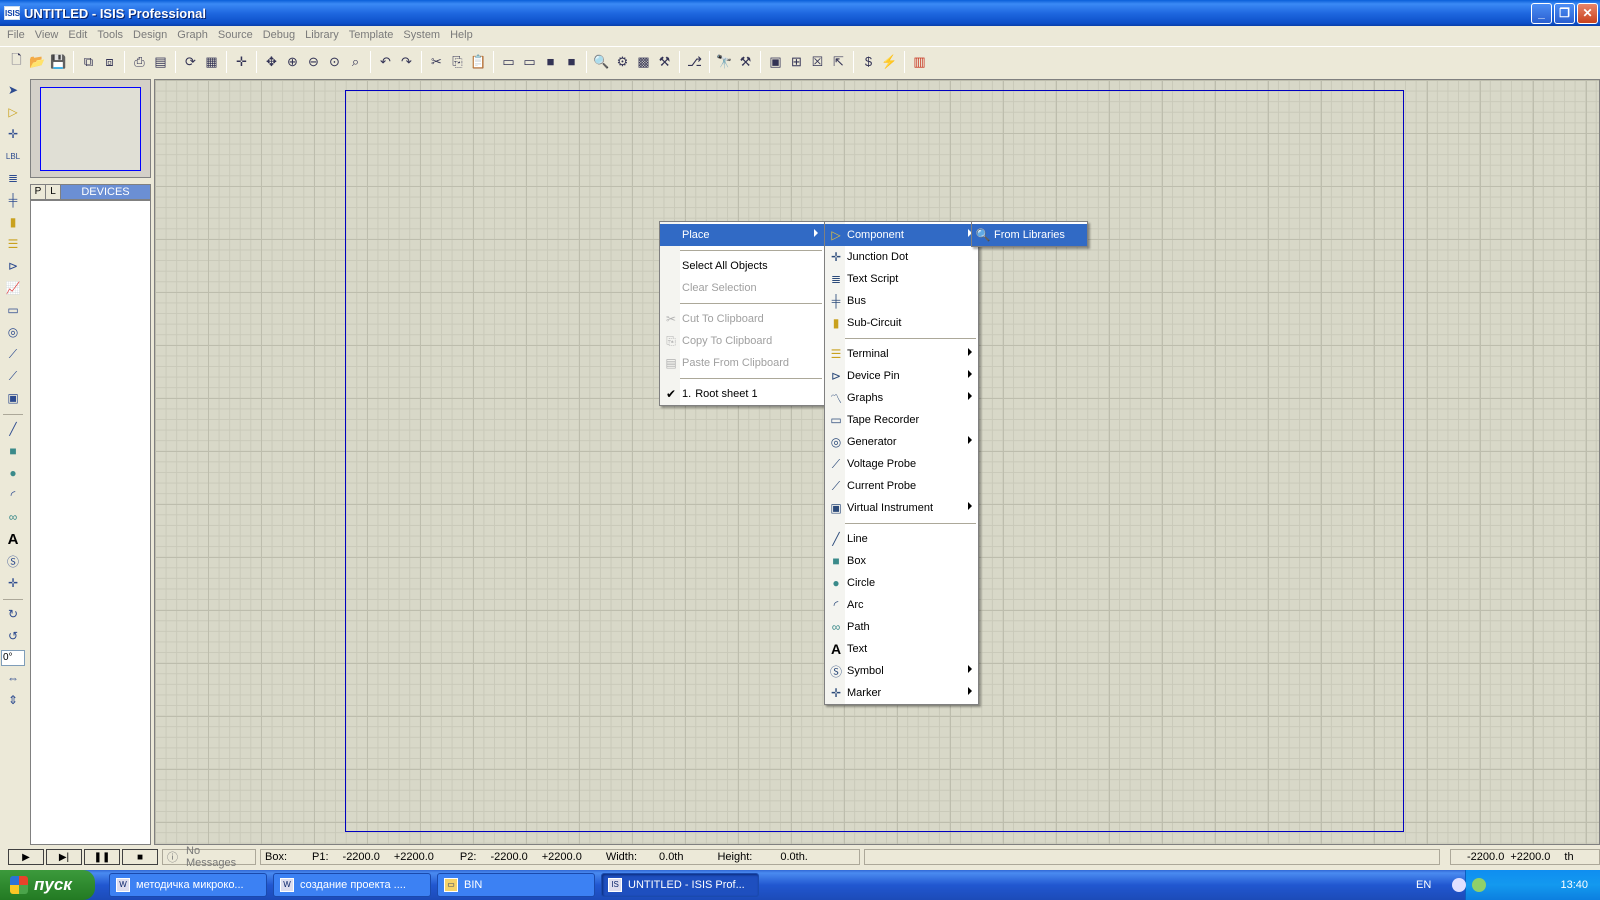 The image size is (1600, 900). Describe the element at coordinates (901, 627) in the screenshot. I see `menu-item-path: ∞ Path` at that location.